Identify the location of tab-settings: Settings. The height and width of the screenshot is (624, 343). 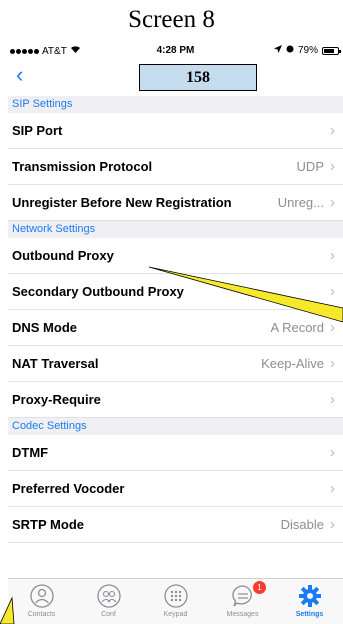
(309, 601).